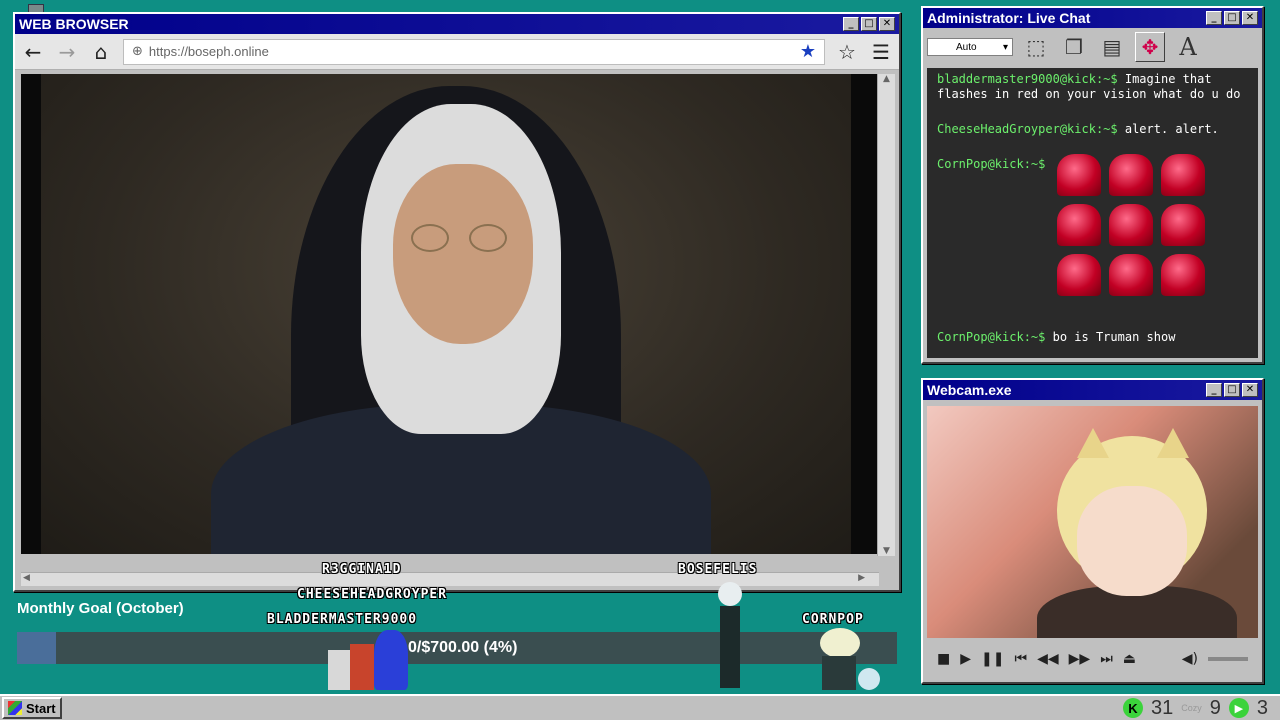 The height and width of the screenshot is (720, 1280). I want to click on goal-progress-text: 0/$700.00 (4%), so click(463, 647).